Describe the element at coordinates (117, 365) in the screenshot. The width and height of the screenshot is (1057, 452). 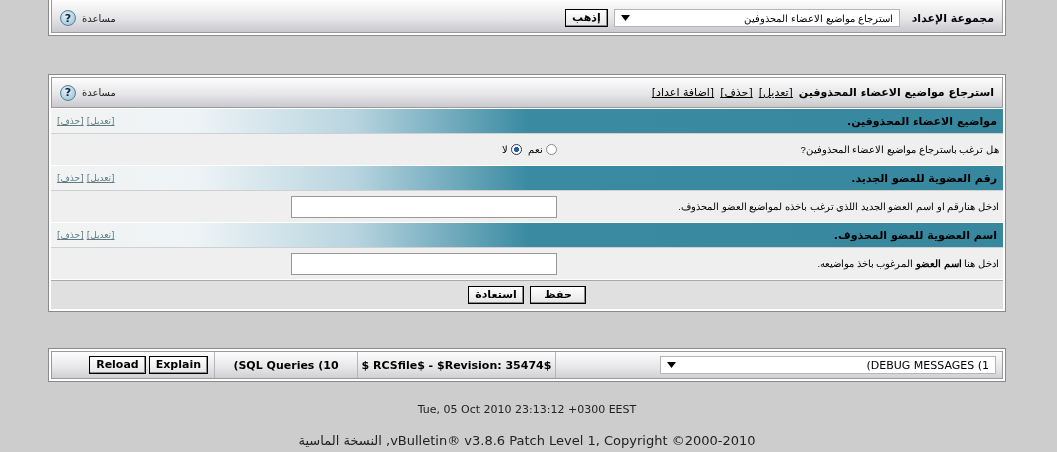
I see `debug-button: Reload` at that location.